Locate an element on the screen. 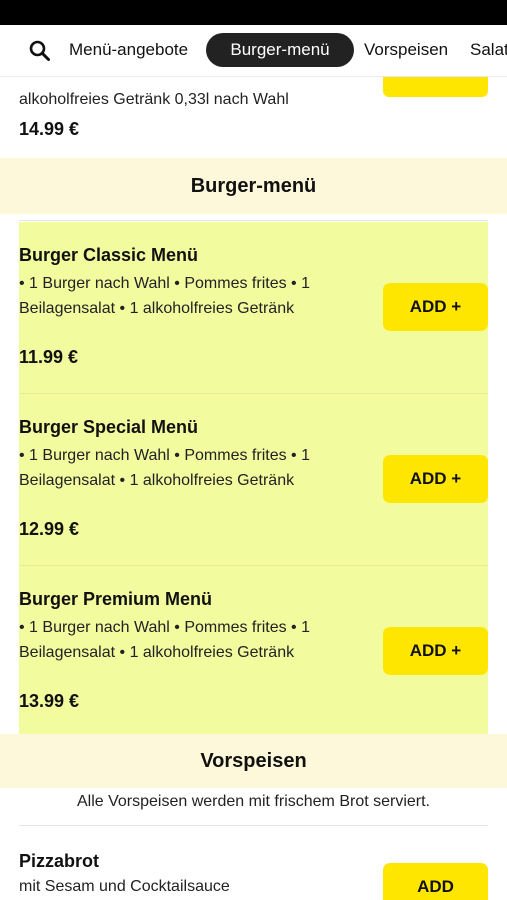  item-name: Burger Premium Menü is located at coordinates (116, 599).